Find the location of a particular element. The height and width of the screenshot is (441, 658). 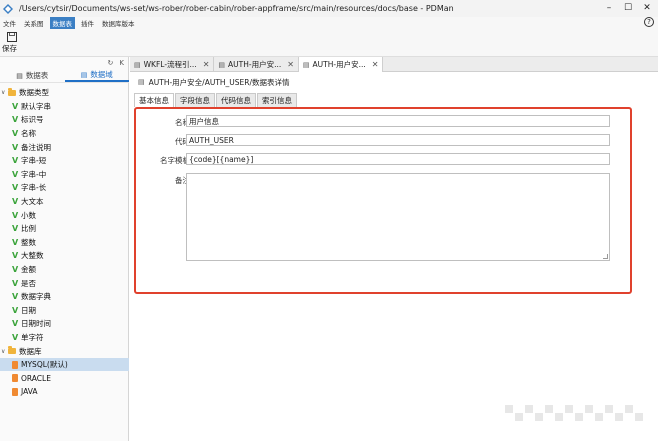

tree-item-datatype: V 默认字串 is located at coordinates (64, 107).